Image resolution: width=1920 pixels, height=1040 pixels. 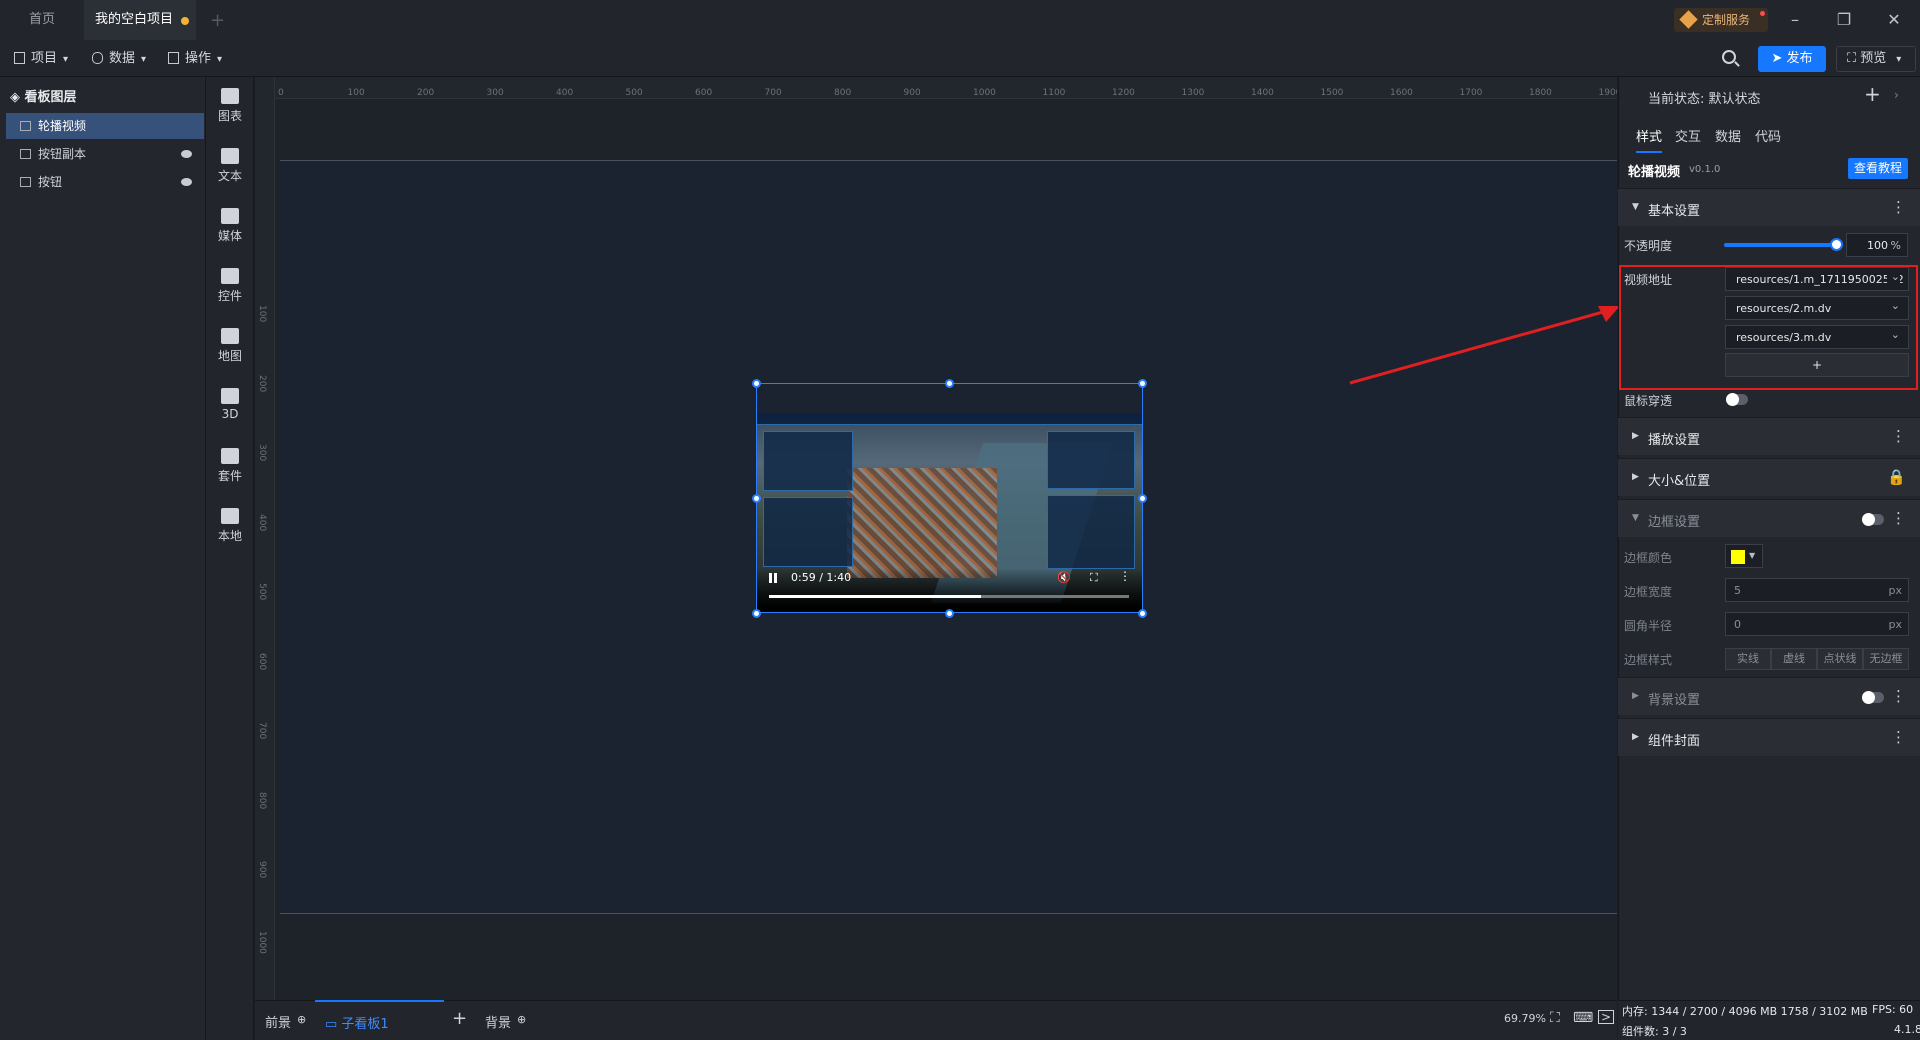 I want to click on opacity-label: 不透明度, so click(x=1648, y=246).